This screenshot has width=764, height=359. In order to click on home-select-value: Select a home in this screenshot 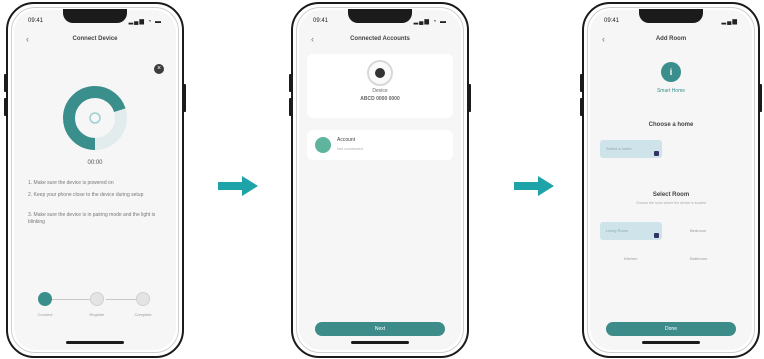, I will do `click(619, 148)`.